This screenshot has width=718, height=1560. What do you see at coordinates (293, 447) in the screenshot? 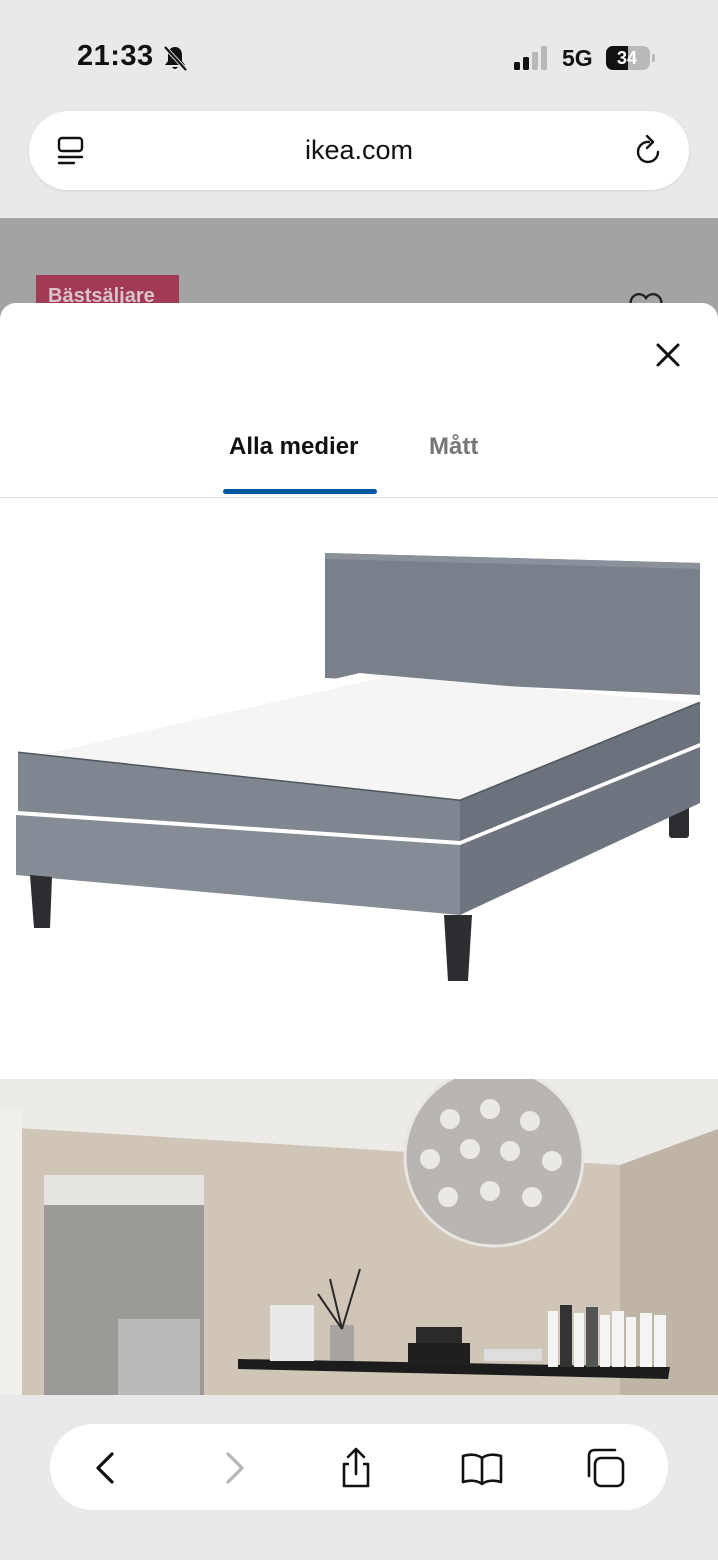
I see `tab-all-media: Alla medier` at bounding box center [293, 447].